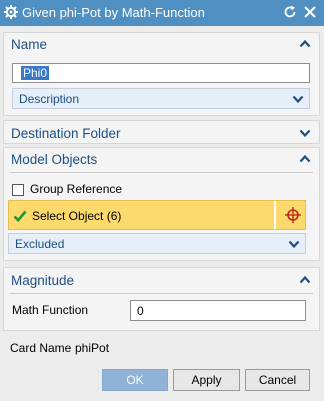 This screenshot has width=324, height=401. What do you see at coordinates (293, 215) in the screenshot?
I see `crosshair-icon` at bounding box center [293, 215].